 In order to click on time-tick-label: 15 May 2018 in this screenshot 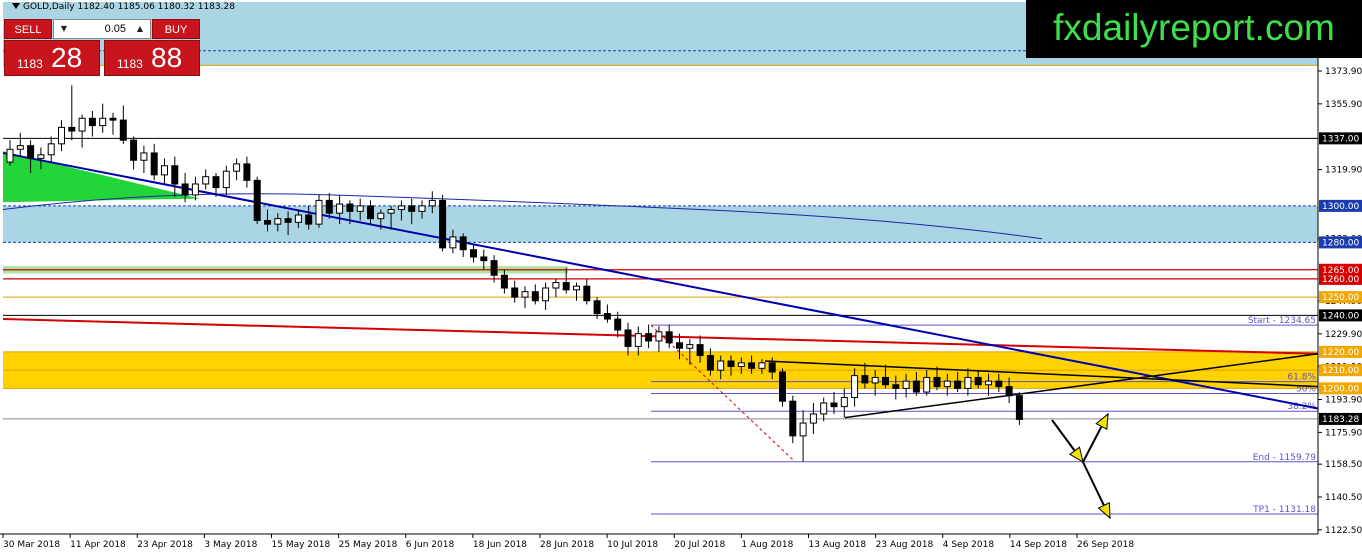, I will do `click(301, 545)`.